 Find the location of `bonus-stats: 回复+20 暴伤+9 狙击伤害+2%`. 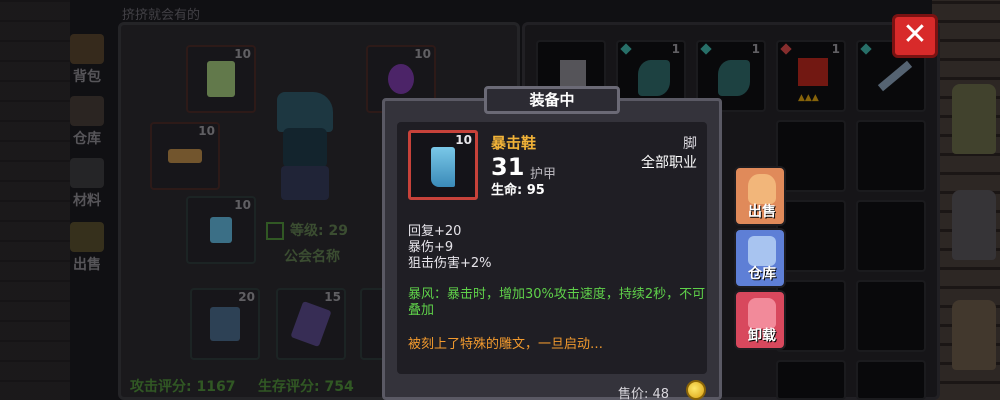

bonus-stats: 回复+20 暴伤+9 狙击伤害+2% is located at coordinates (450, 248).